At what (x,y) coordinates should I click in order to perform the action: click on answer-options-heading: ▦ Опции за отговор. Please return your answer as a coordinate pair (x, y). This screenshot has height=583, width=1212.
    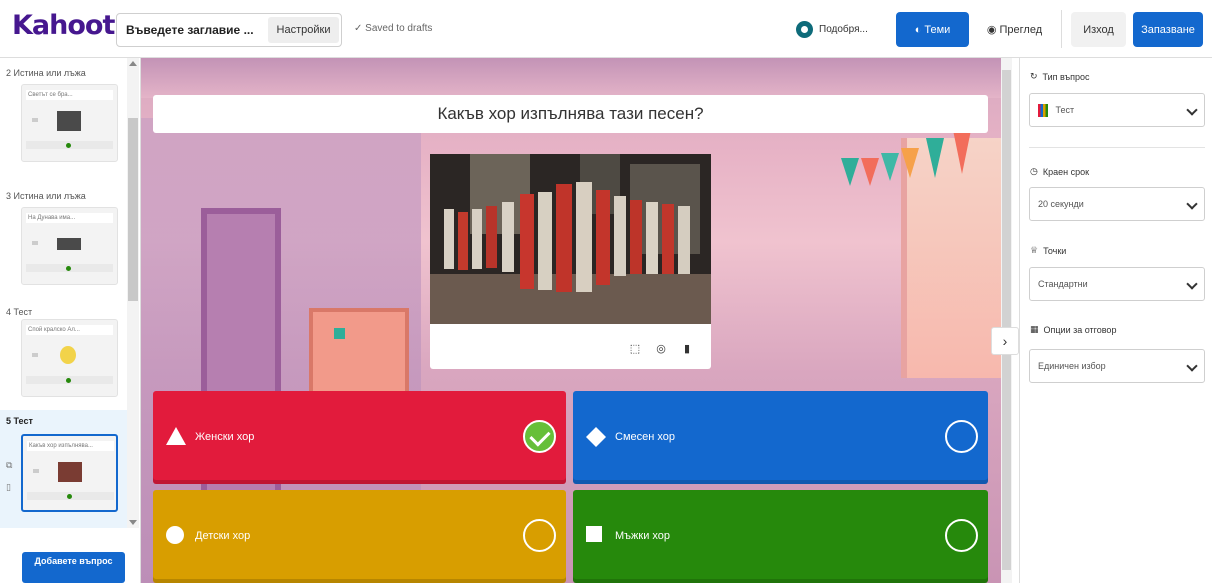
    Looking at the image, I should click on (1073, 329).